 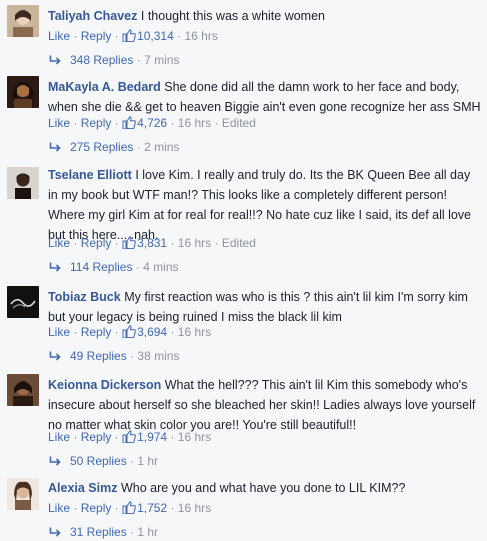 I want to click on like-count-value: 1,752, so click(x=152, y=508).